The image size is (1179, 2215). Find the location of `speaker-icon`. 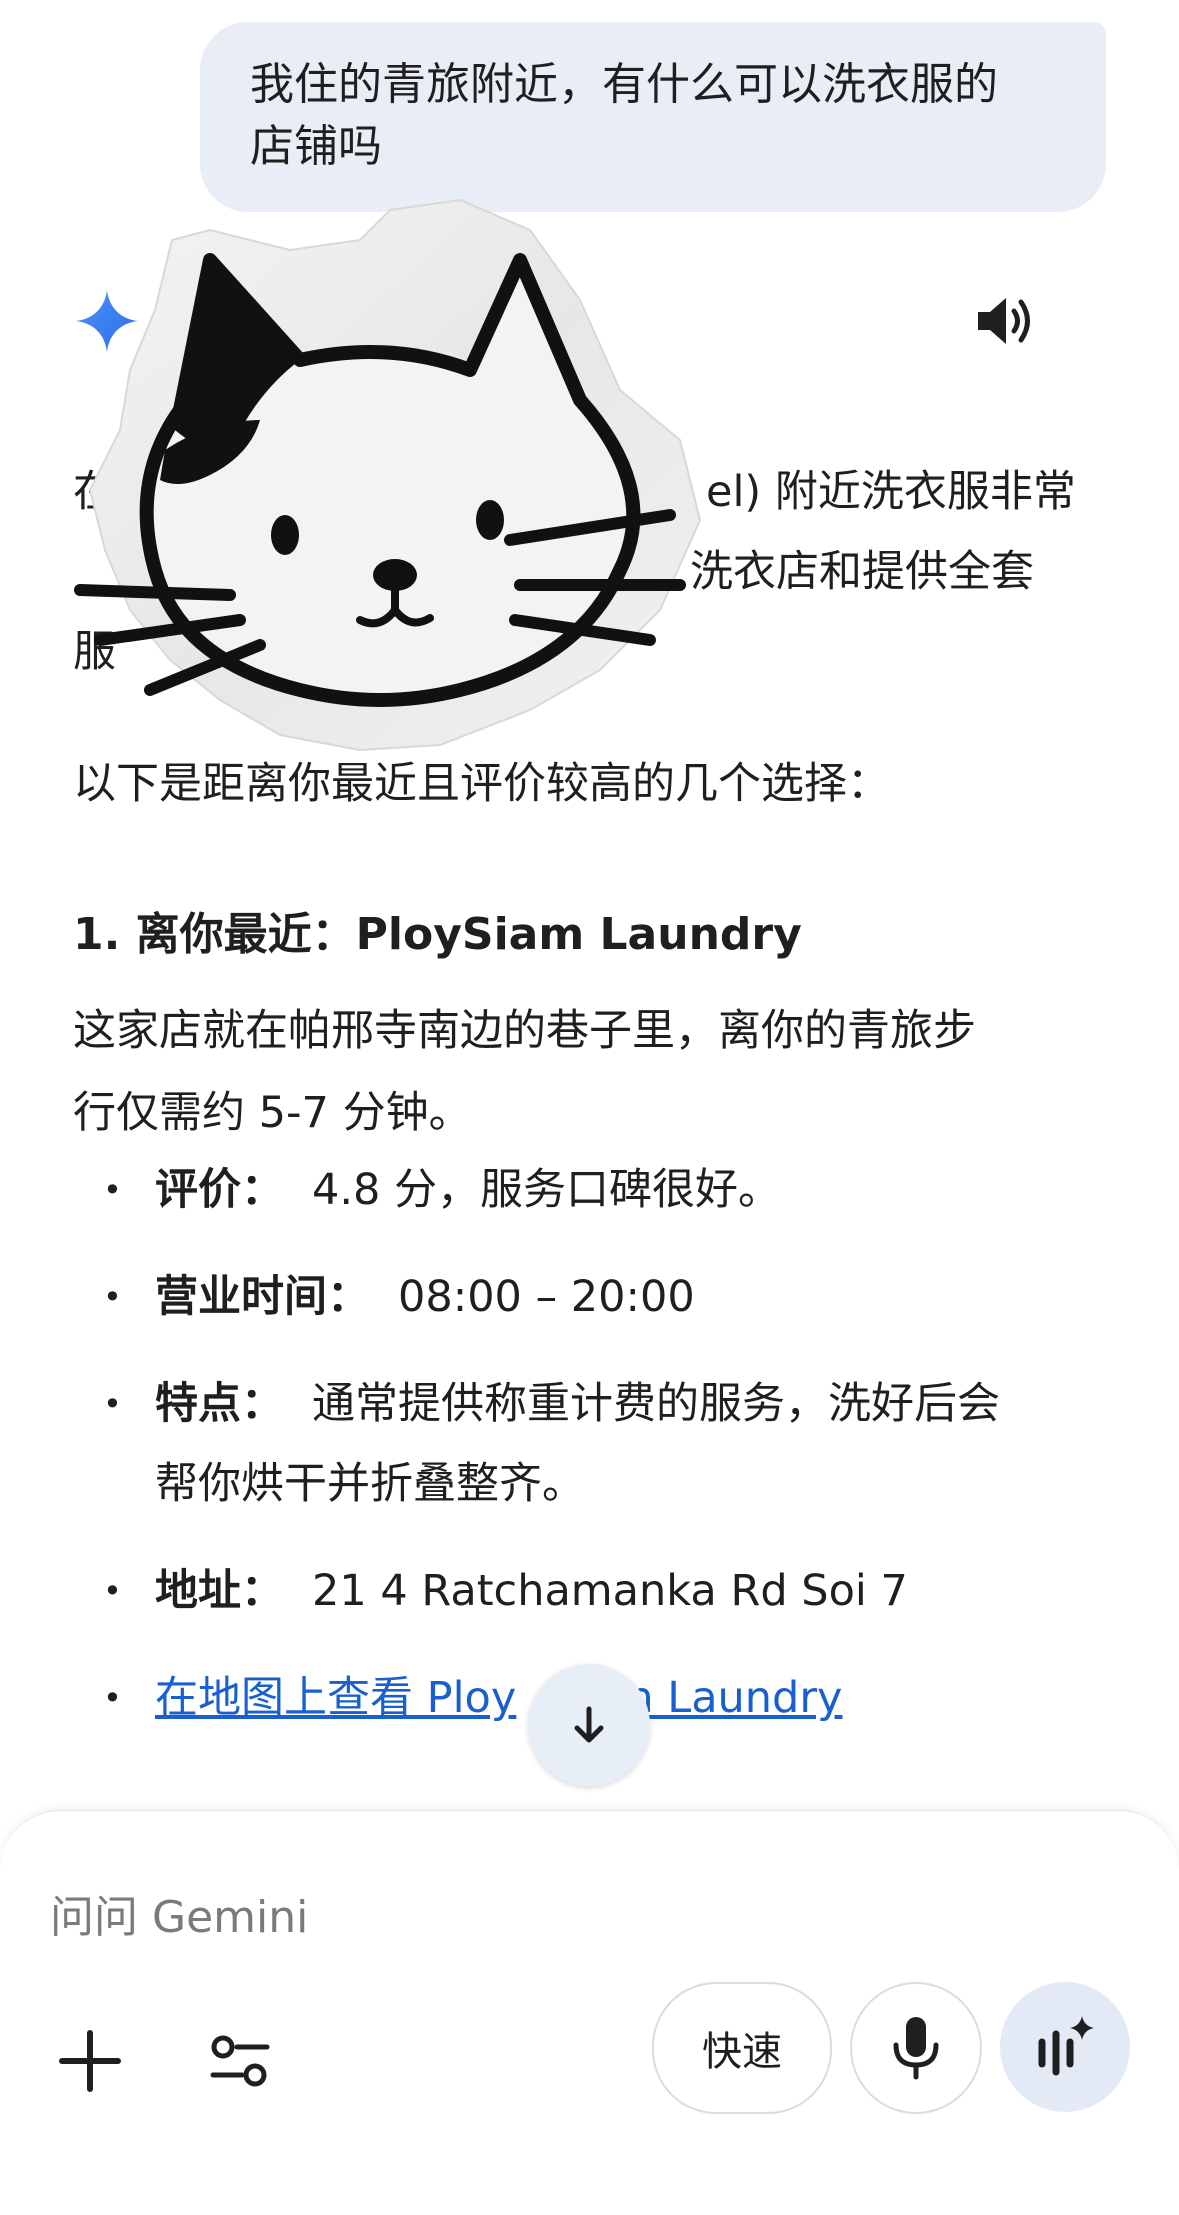

speaker-icon is located at coordinates (1005, 321).